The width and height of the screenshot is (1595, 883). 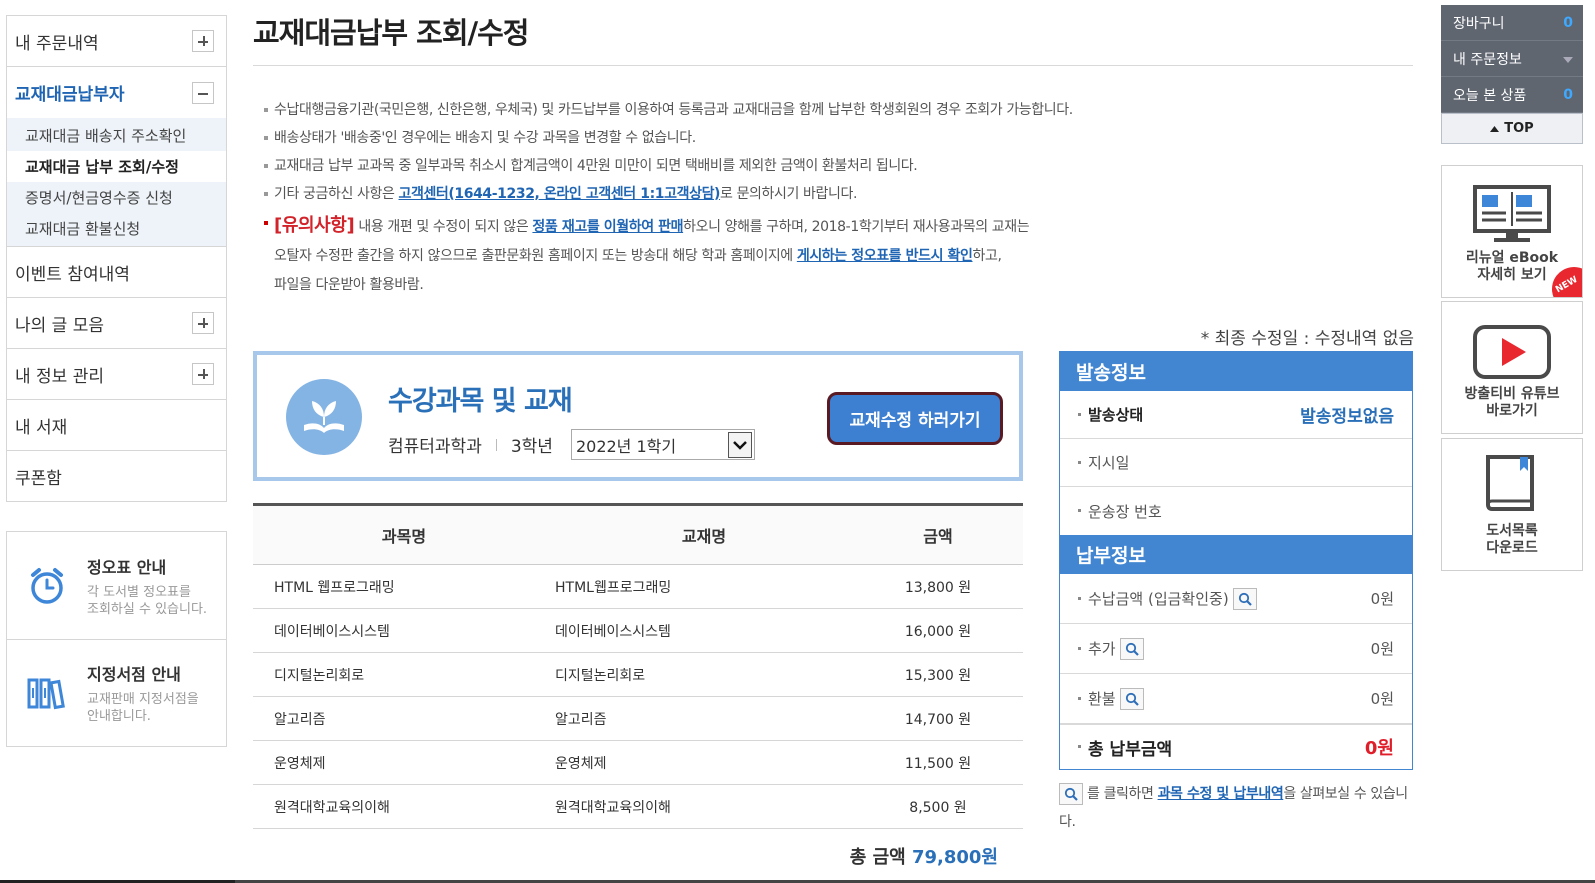 What do you see at coordinates (704, 806) in the screenshot?
I see `cell-book: 원격대학교육의이해` at bounding box center [704, 806].